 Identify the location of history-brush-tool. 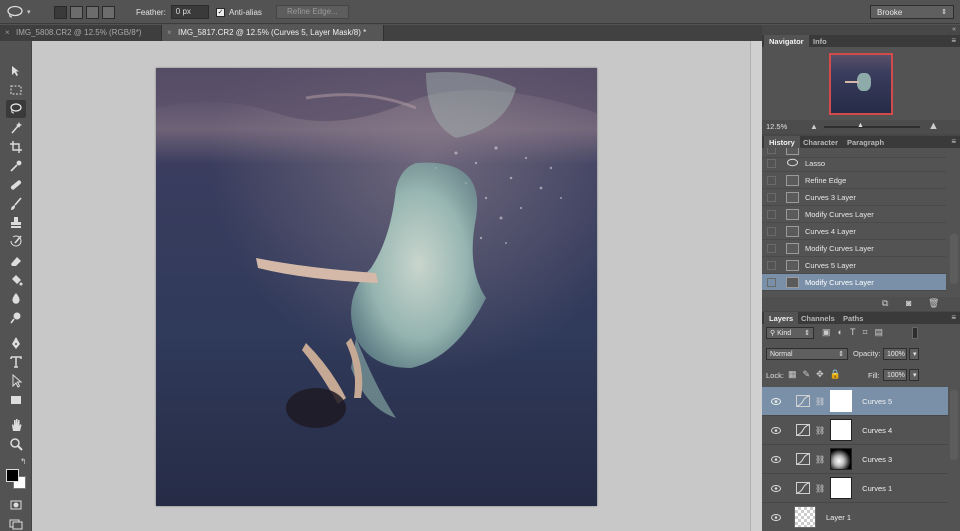
(16, 242).